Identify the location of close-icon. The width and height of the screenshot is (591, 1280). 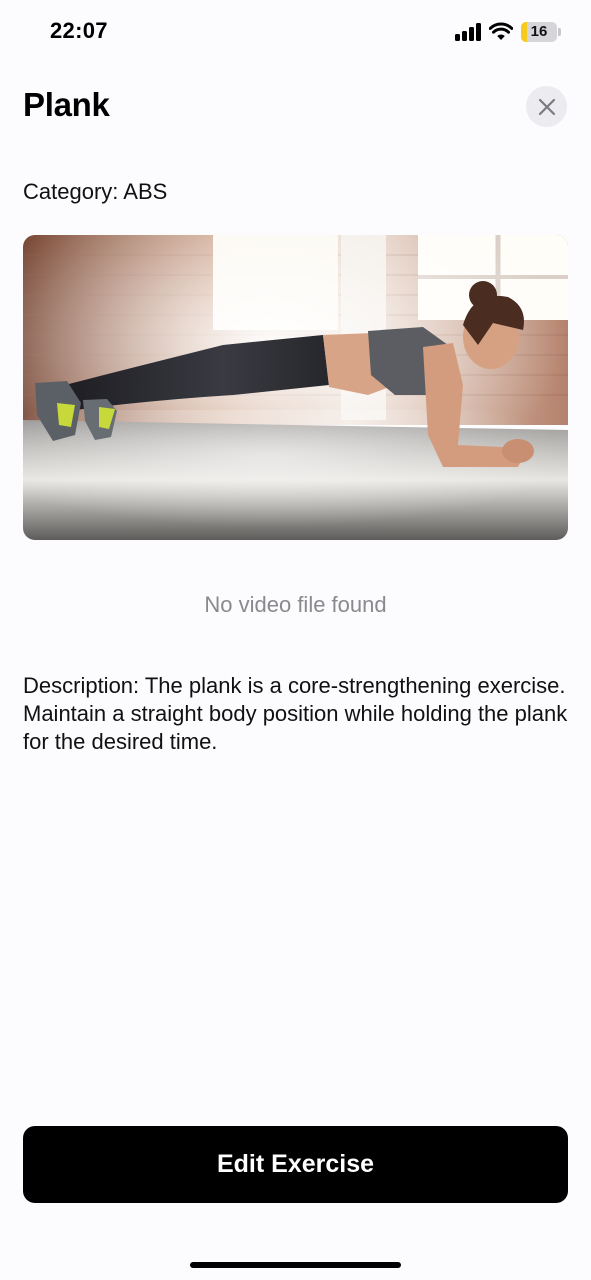
(546, 106).